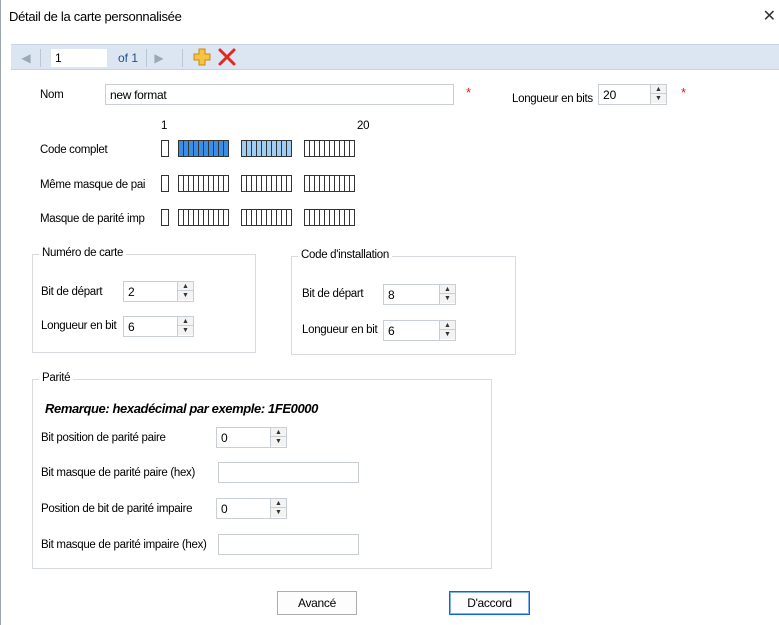  I want to click on card-number-group: Numéro de carte, so click(144, 300).